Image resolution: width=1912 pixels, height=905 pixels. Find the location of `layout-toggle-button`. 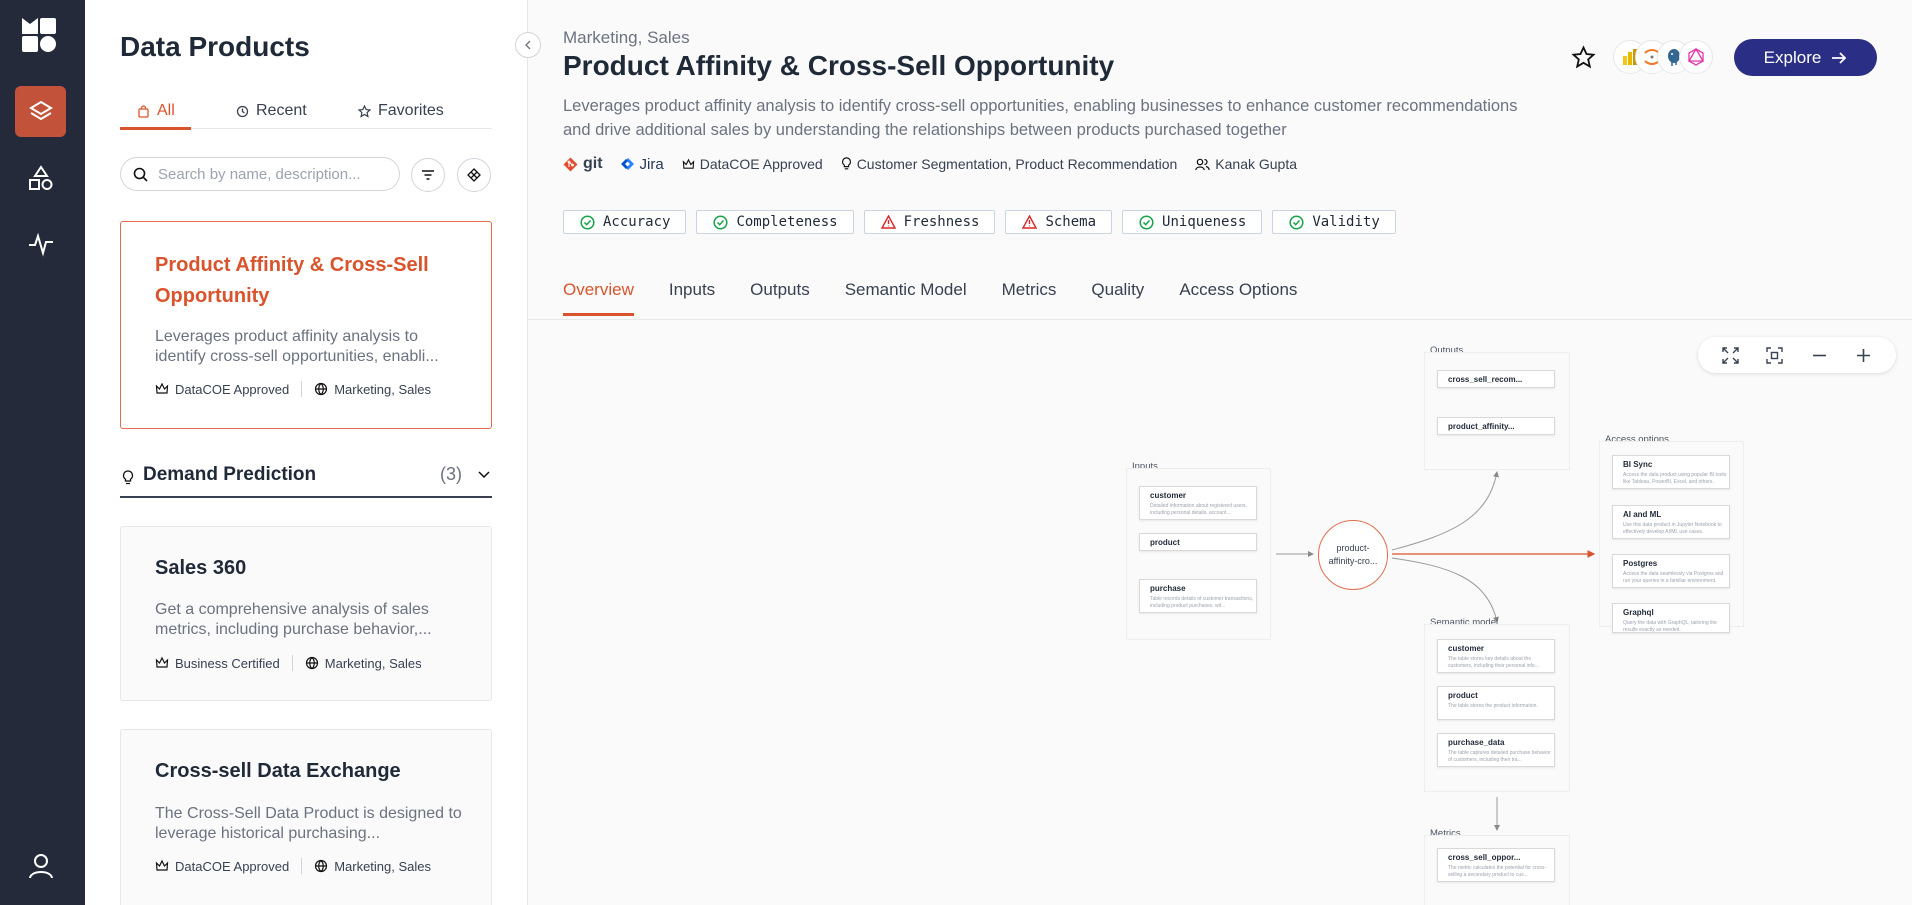

layout-toggle-button is located at coordinates (474, 175).